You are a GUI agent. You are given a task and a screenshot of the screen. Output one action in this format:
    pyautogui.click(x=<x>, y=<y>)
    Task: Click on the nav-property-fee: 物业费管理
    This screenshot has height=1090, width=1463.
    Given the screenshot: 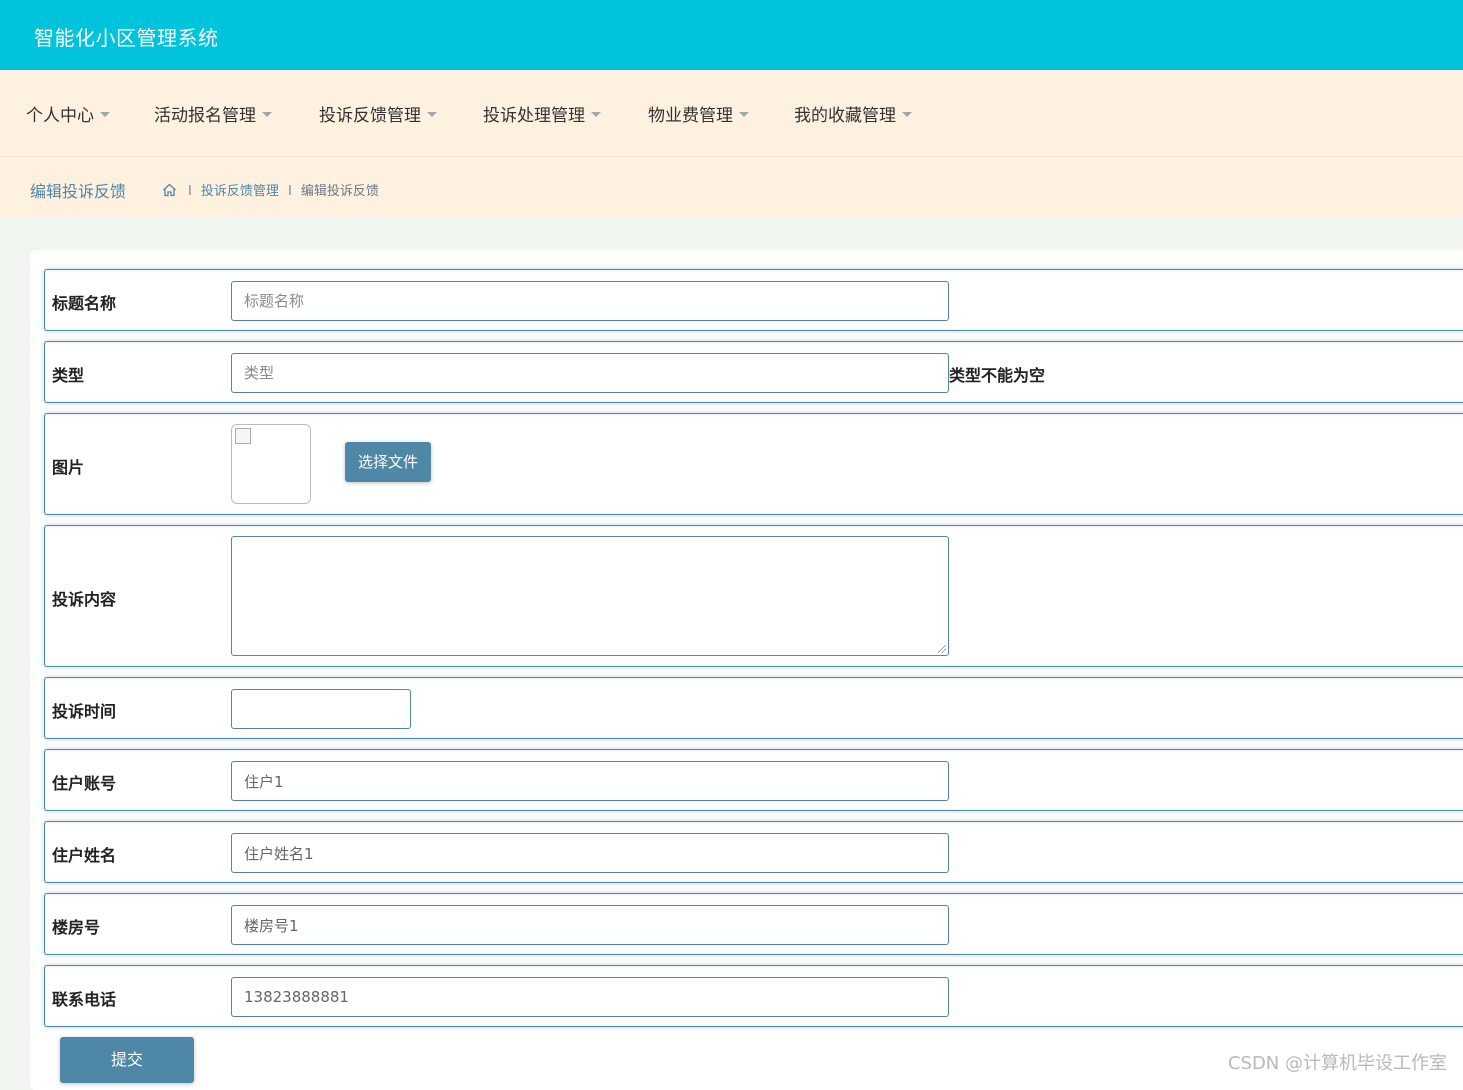 What is the action you would take?
    pyautogui.click(x=698, y=113)
    